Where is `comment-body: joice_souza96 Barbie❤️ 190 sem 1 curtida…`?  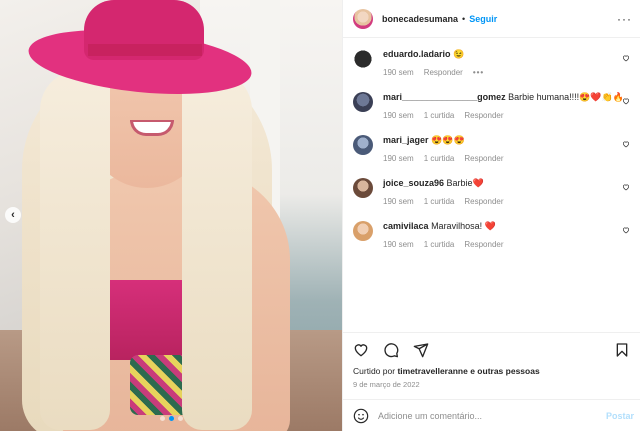
comment-body: joice_souza96 Barbie❤️ 190 sem 1 curtida… is located at coordinates (507, 192).